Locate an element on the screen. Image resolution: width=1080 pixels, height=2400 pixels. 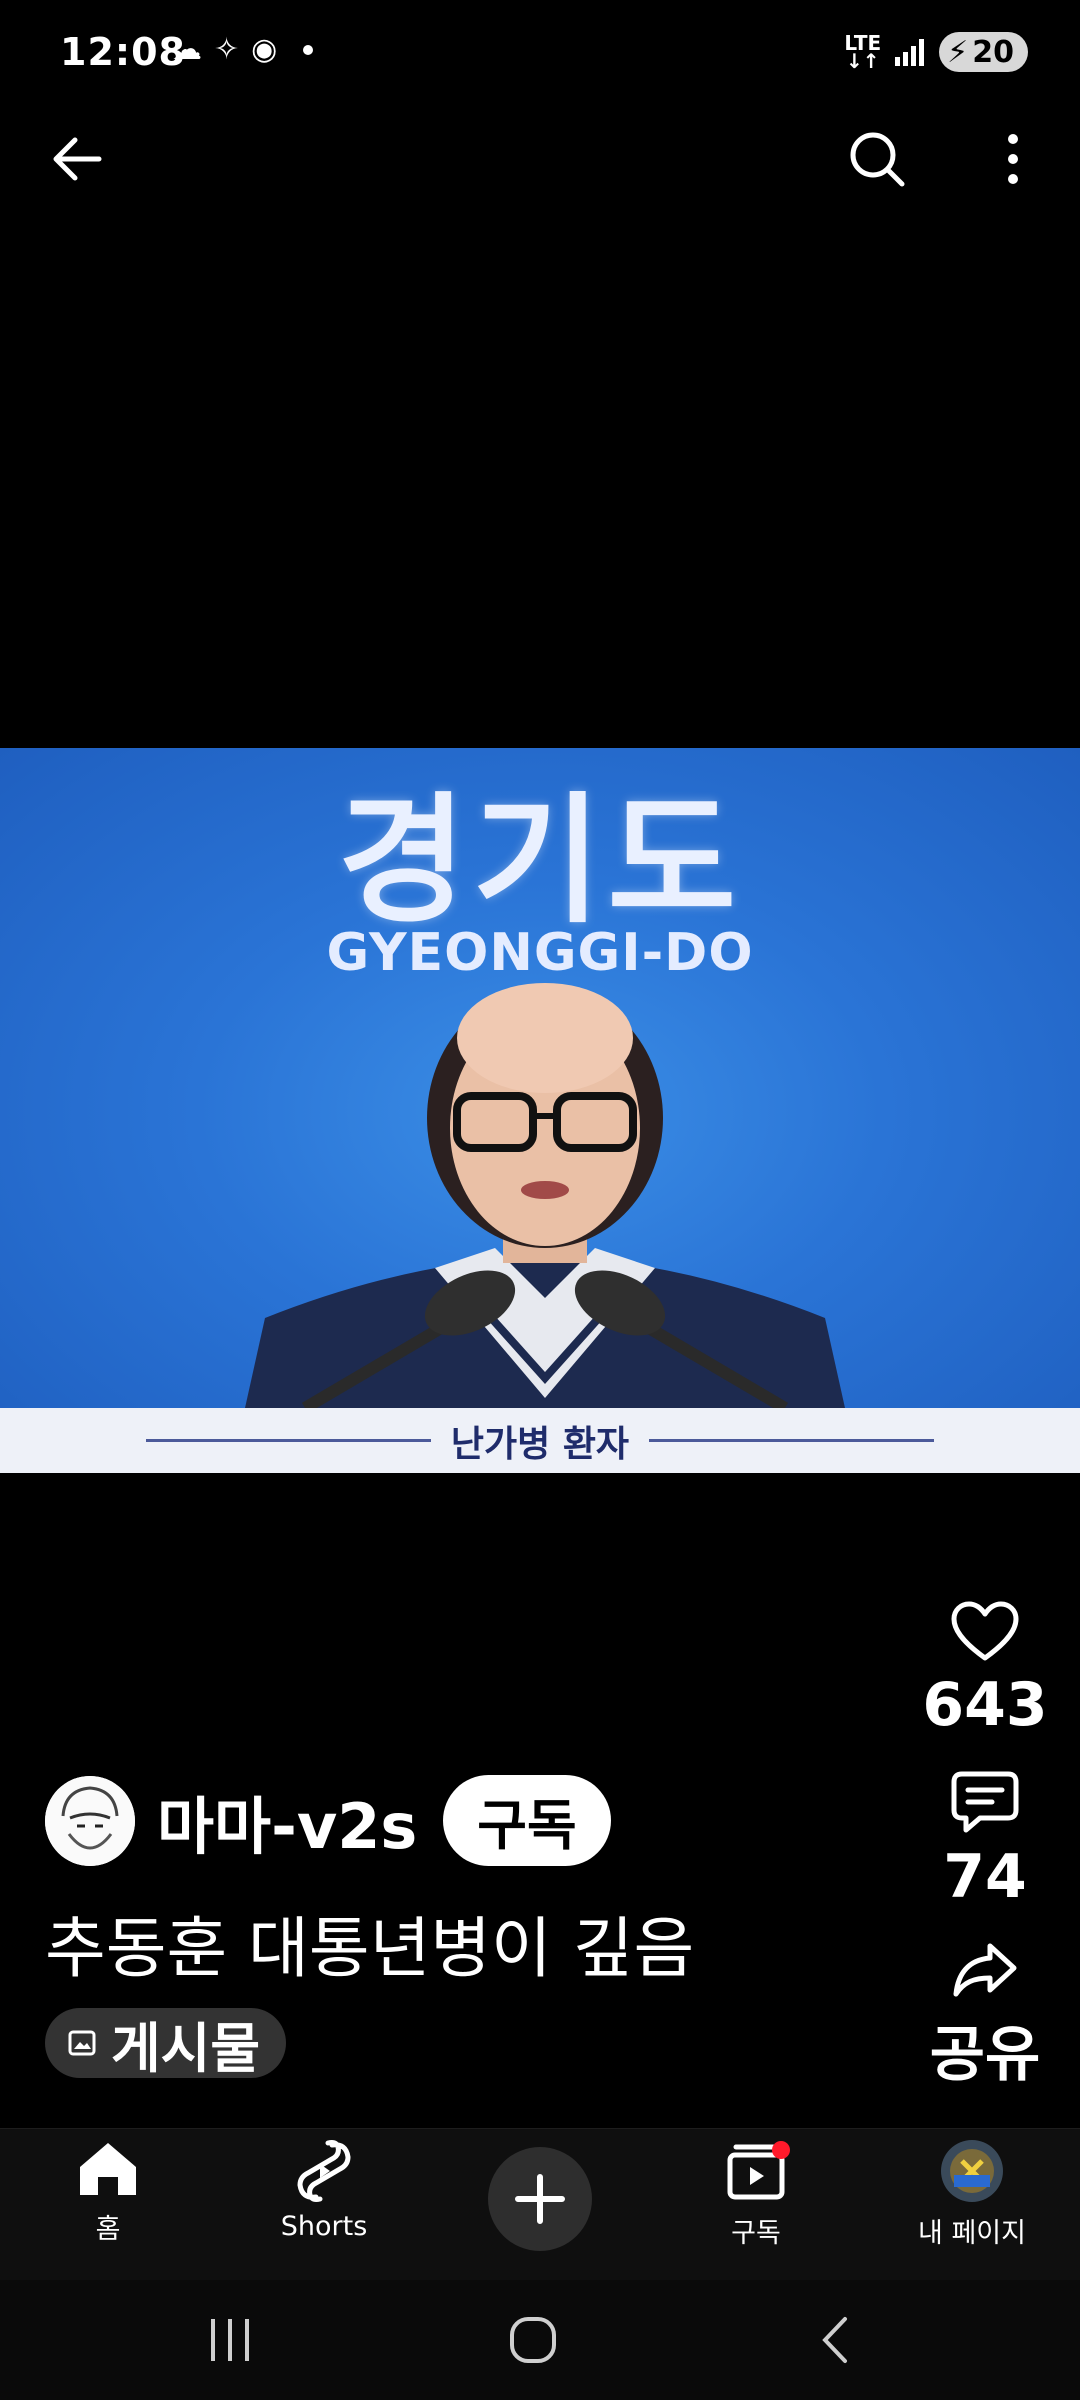
home-system-button is located at coordinates (533, 2342).